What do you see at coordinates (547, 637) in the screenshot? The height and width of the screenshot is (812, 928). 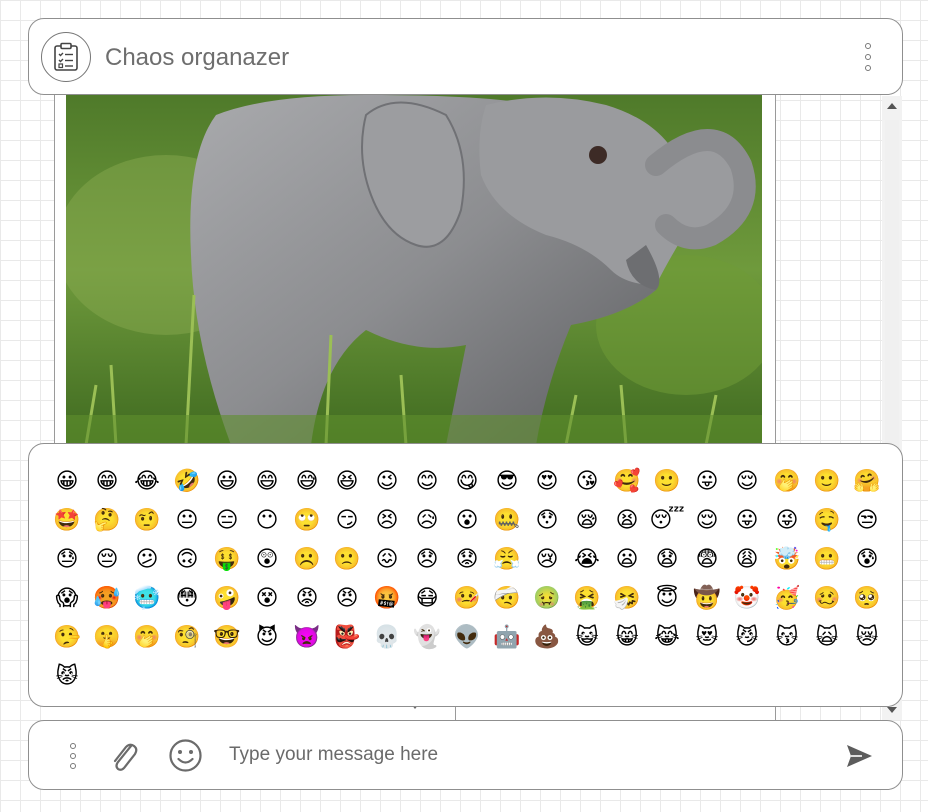 I see `emoji-item: 💩` at bounding box center [547, 637].